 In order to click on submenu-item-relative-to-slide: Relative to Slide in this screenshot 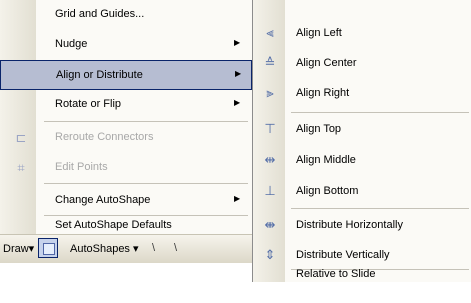, I will do `click(362, 274)`.